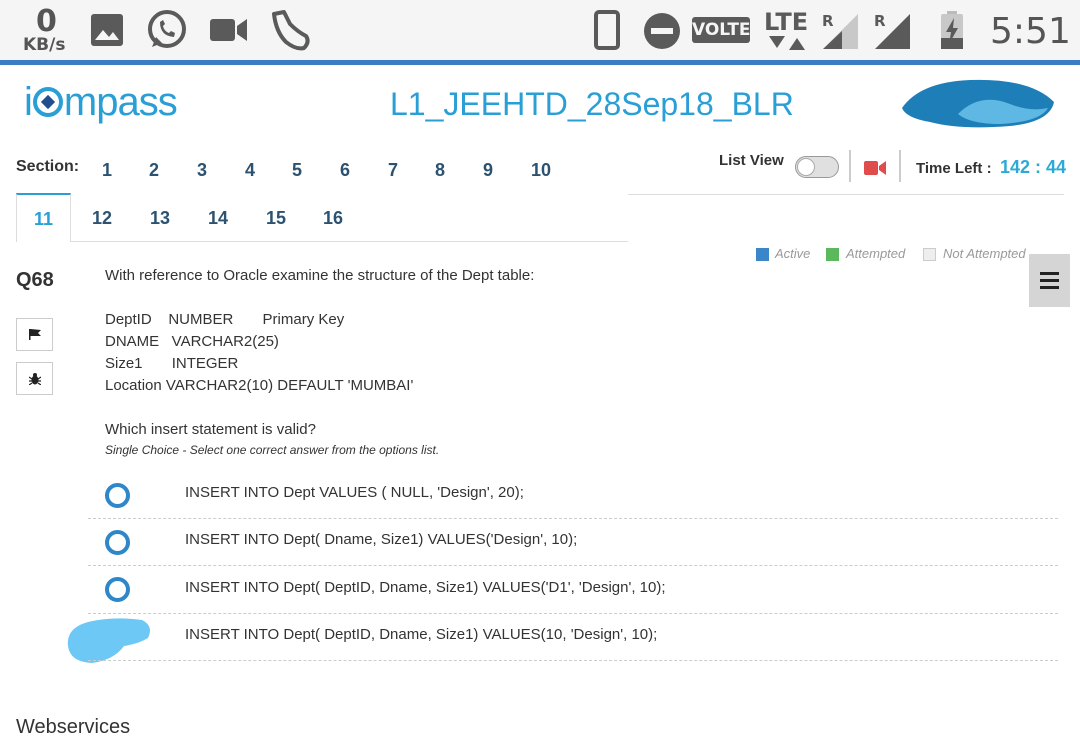  I want to click on section-tab-13: 13, so click(160, 218).